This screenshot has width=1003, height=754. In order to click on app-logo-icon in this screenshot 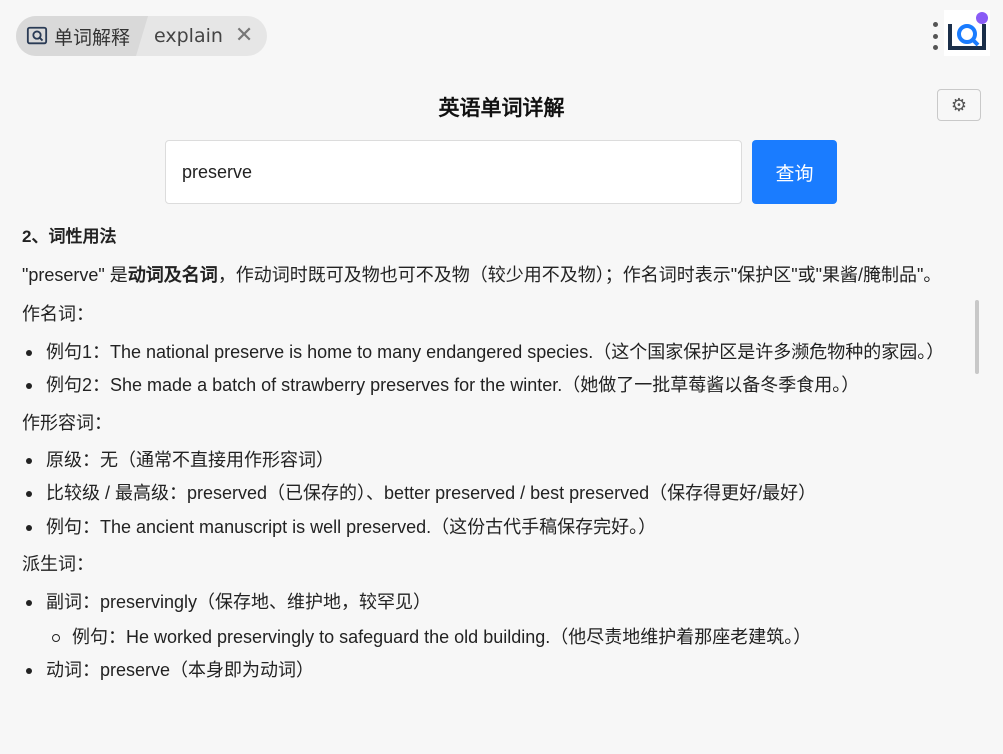, I will do `click(967, 33)`.